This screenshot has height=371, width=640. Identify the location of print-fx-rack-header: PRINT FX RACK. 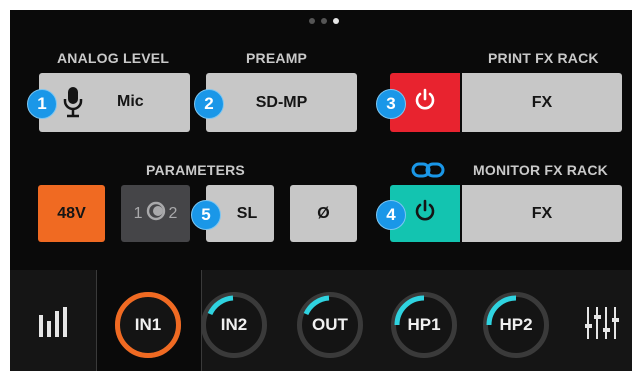
(543, 58).